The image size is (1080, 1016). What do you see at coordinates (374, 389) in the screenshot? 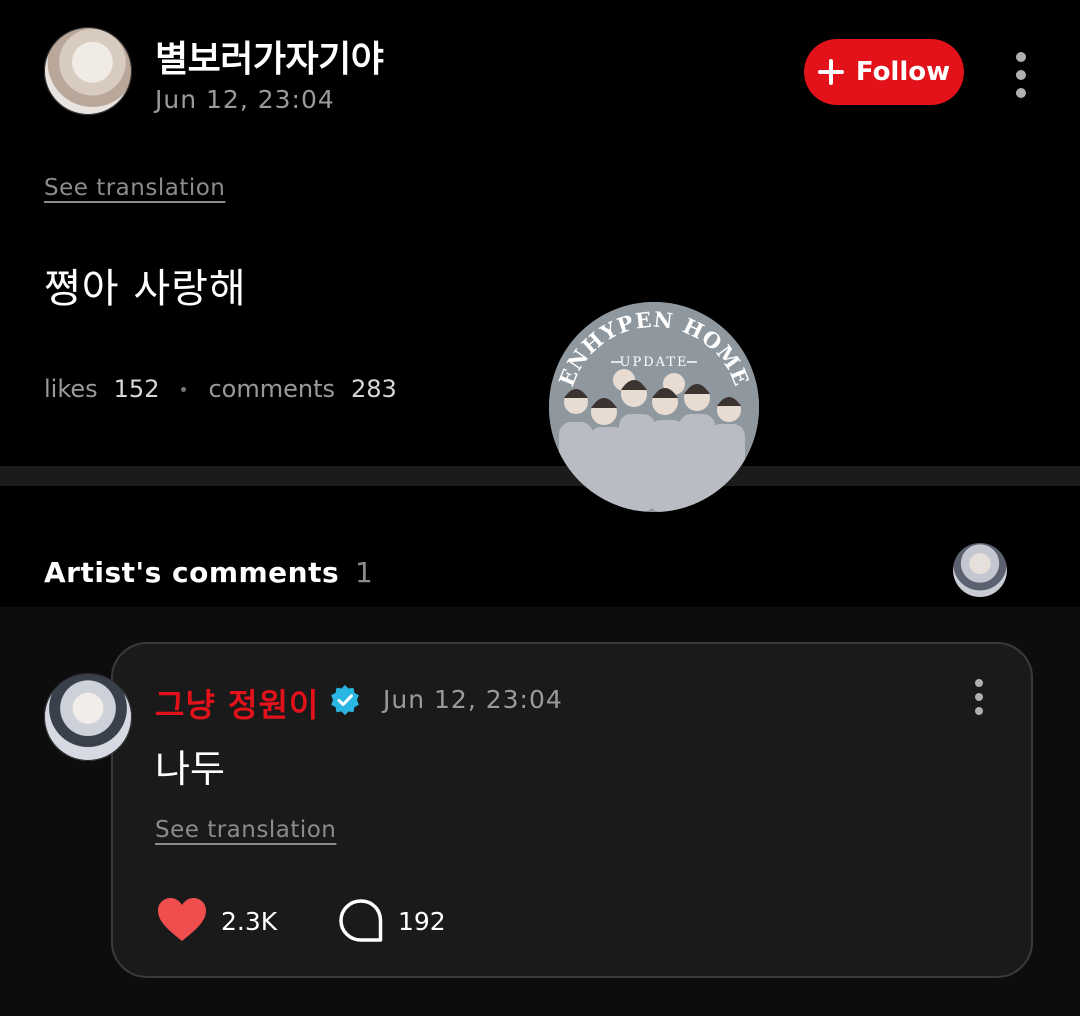
I see `comments-count: 283` at bounding box center [374, 389].